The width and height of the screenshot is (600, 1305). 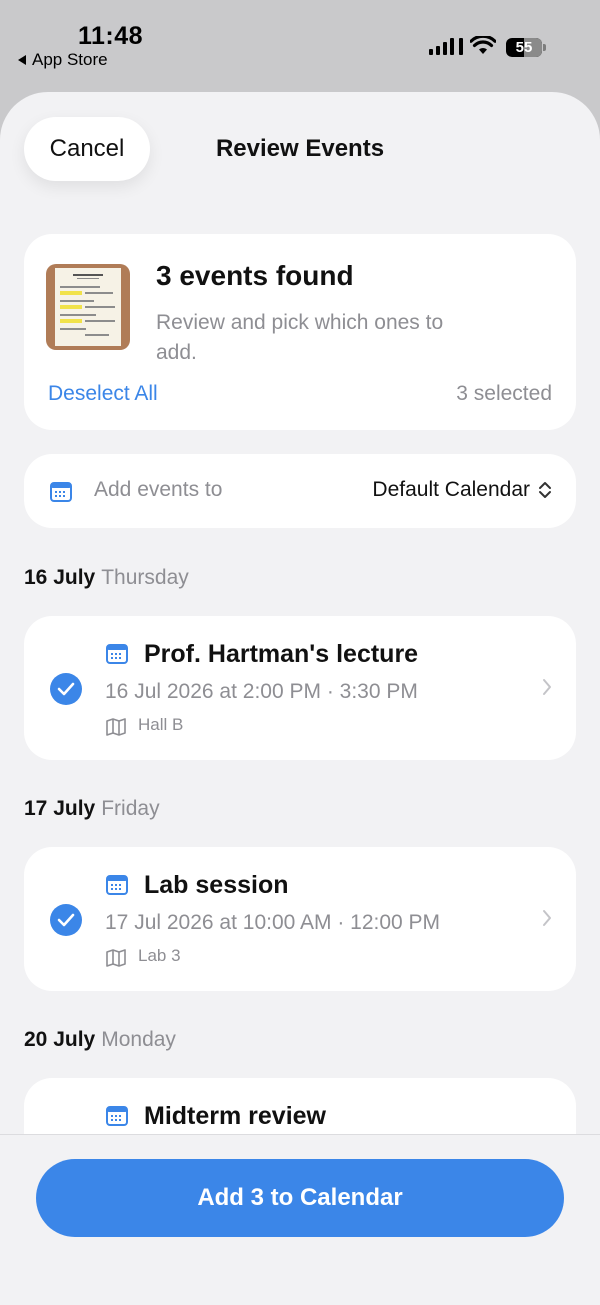 I want to click on event-title: Midterm review, so click(x=235, y=1116).